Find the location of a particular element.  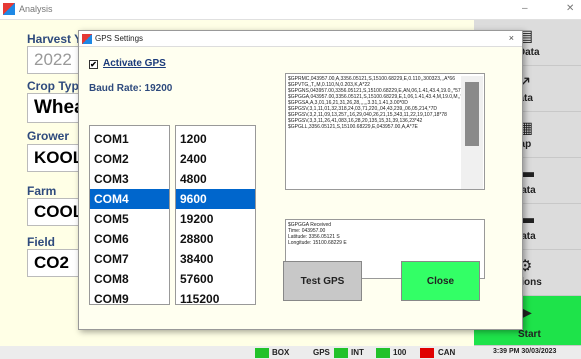

can-status-label: CAN is located at coordinates (447, 352).